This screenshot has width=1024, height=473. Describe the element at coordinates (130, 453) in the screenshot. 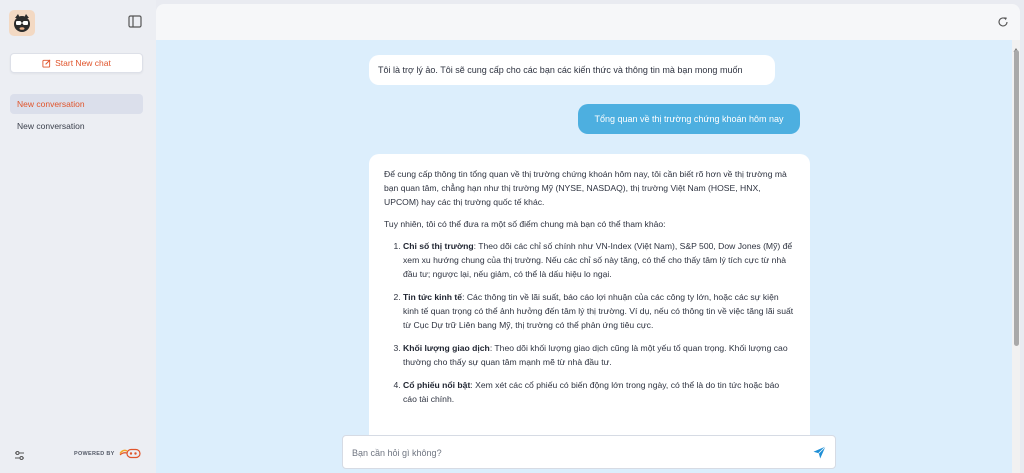

I see `brand-logo-icon` at that location.